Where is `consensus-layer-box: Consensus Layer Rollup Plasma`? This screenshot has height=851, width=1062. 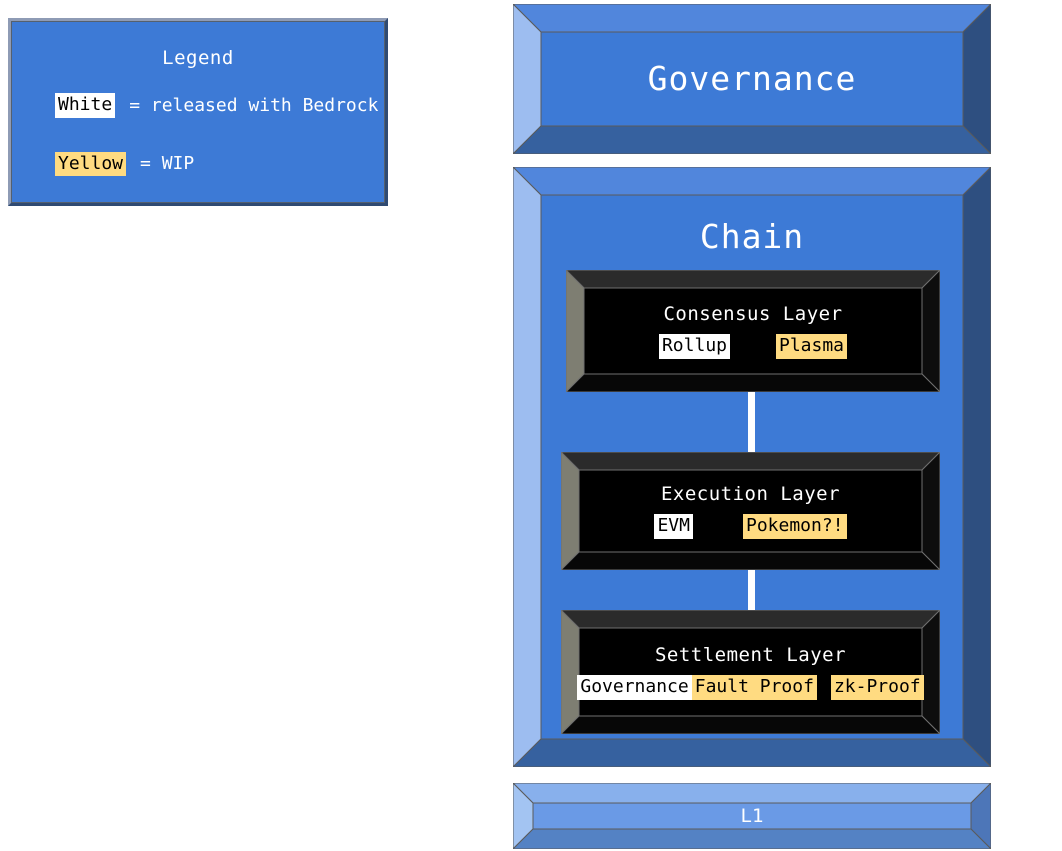
consensus-layer-box: Consensus Layer Rollup Plasma is located at coordinates (753, 331).